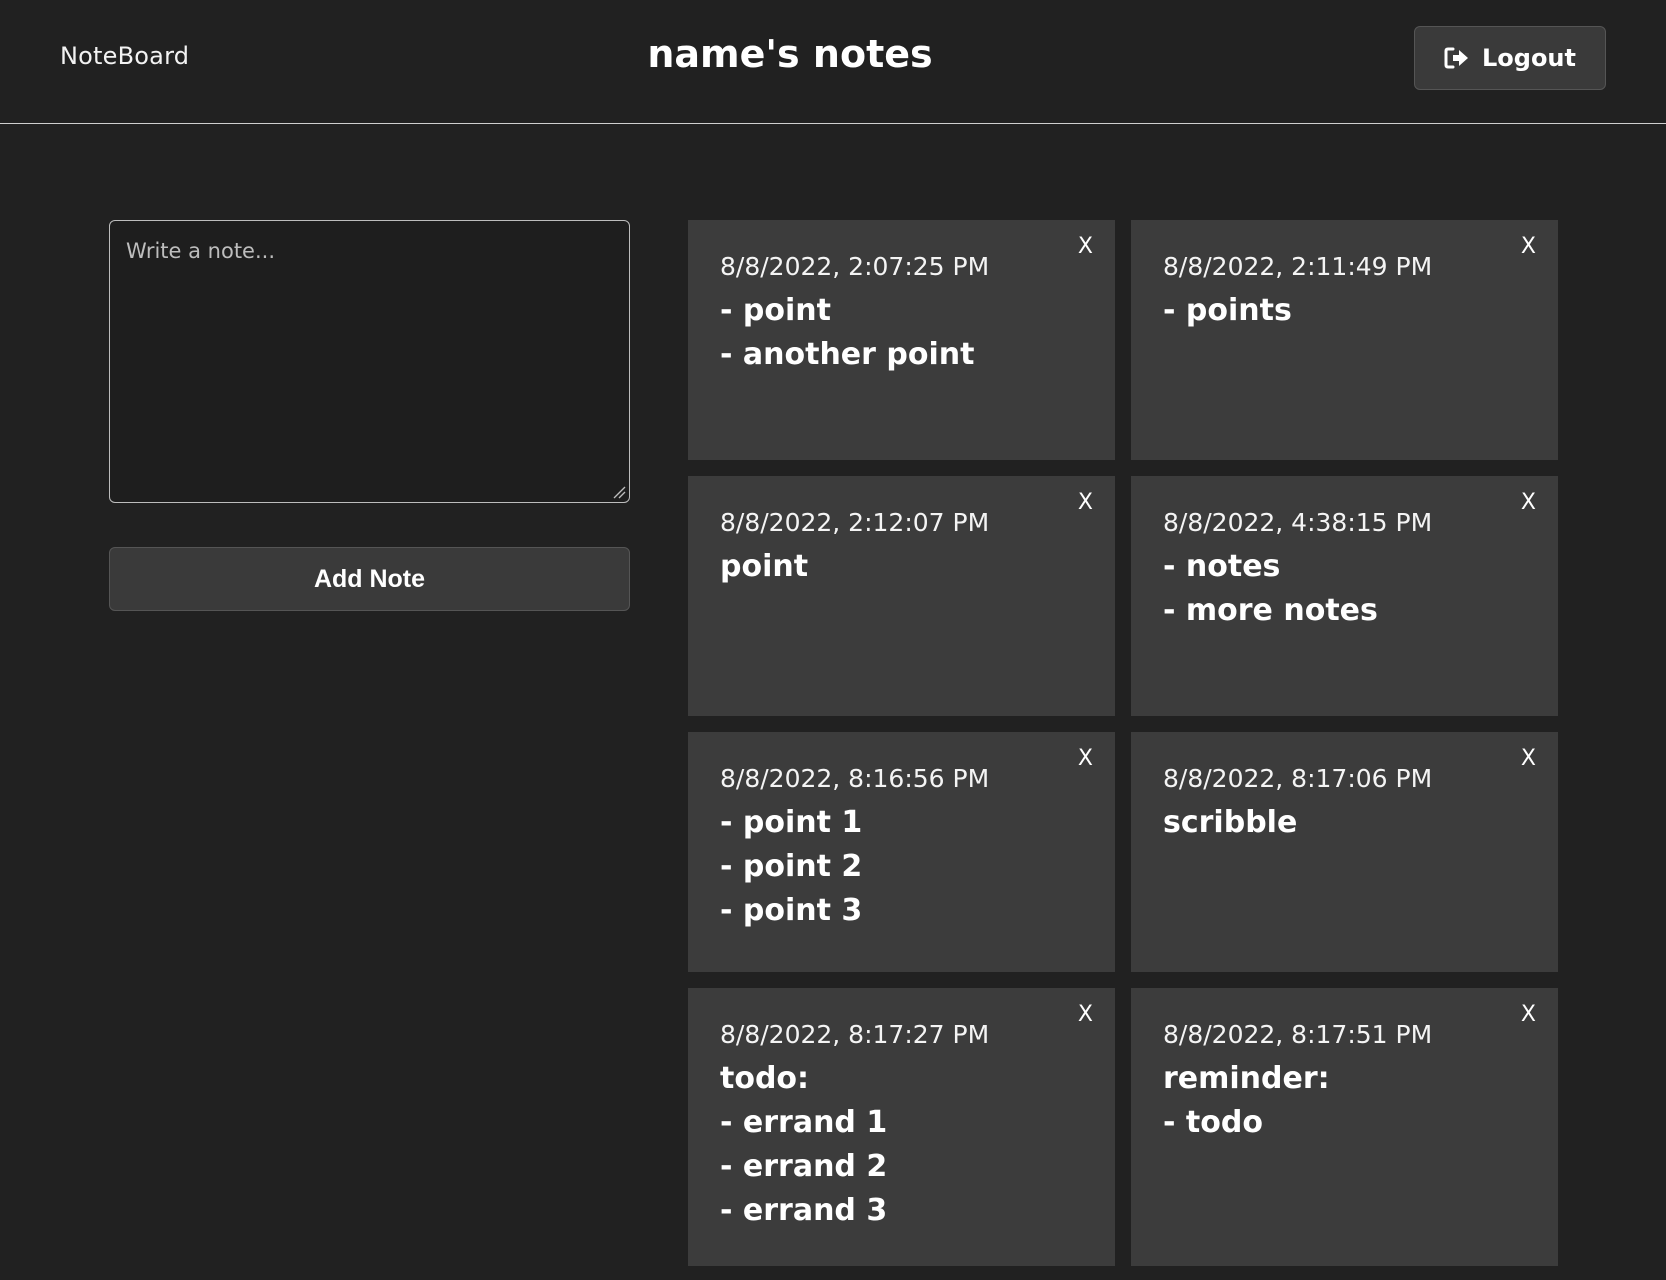  I want to click on note-card: X 8/8/2022, 8:17:51 PM reminder: - todo, so click(1344, 1127).